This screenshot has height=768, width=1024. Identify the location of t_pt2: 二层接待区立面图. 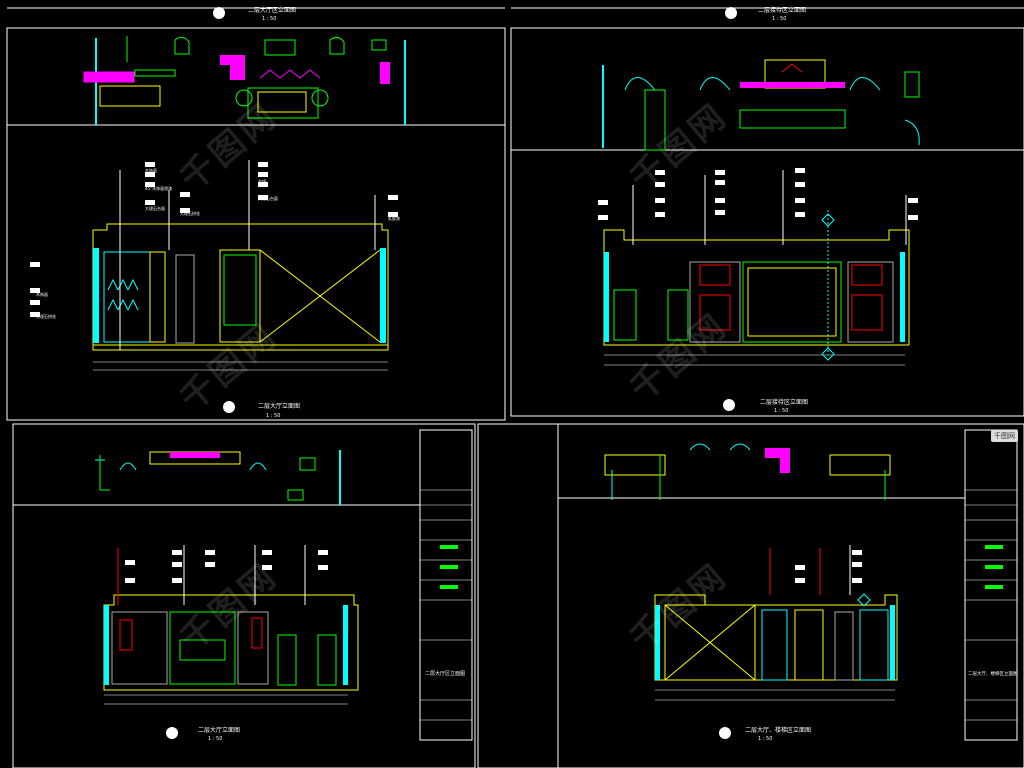
(782, 10).